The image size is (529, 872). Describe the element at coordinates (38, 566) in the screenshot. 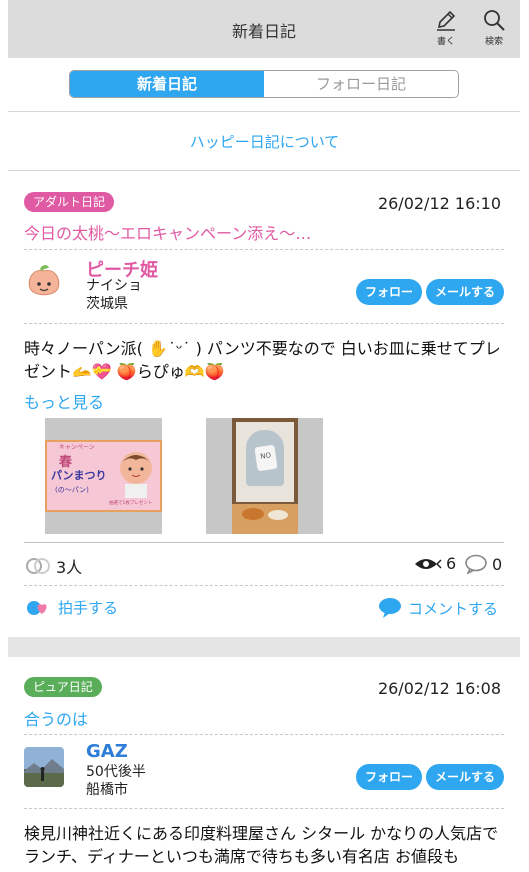

I see `double-heart-icon` at that location.